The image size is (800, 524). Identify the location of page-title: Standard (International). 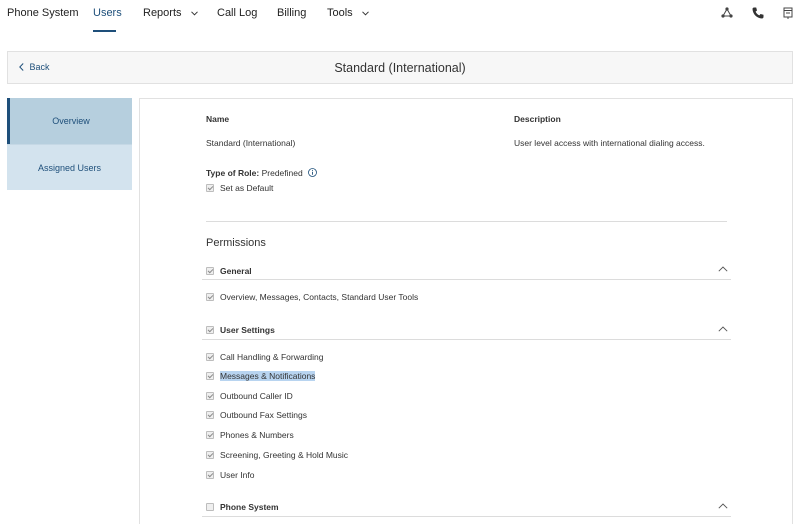
(400, 68).